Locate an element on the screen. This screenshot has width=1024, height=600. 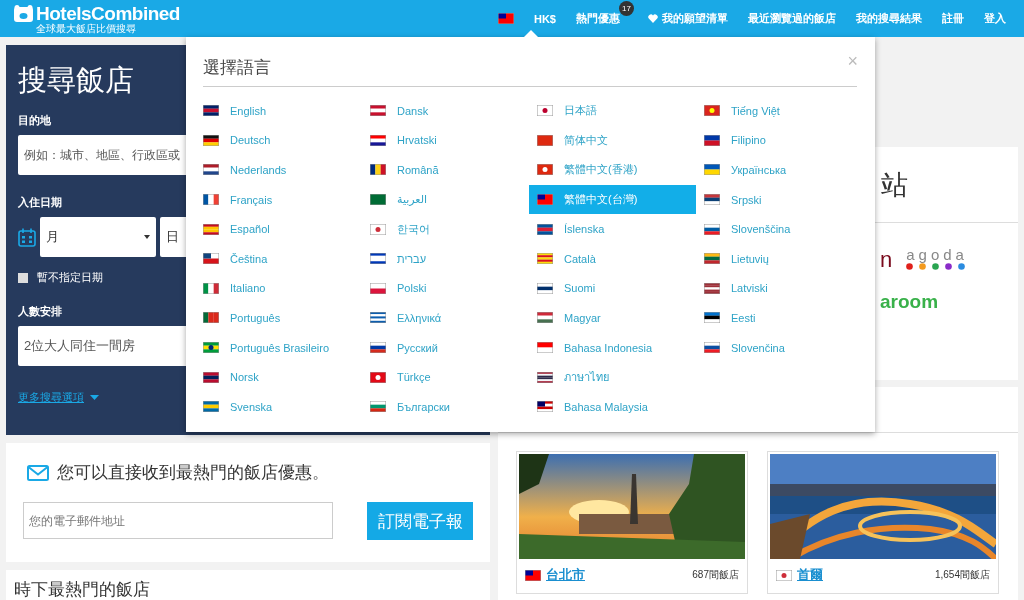
language-option: Català is located at coordinates (612, 258).